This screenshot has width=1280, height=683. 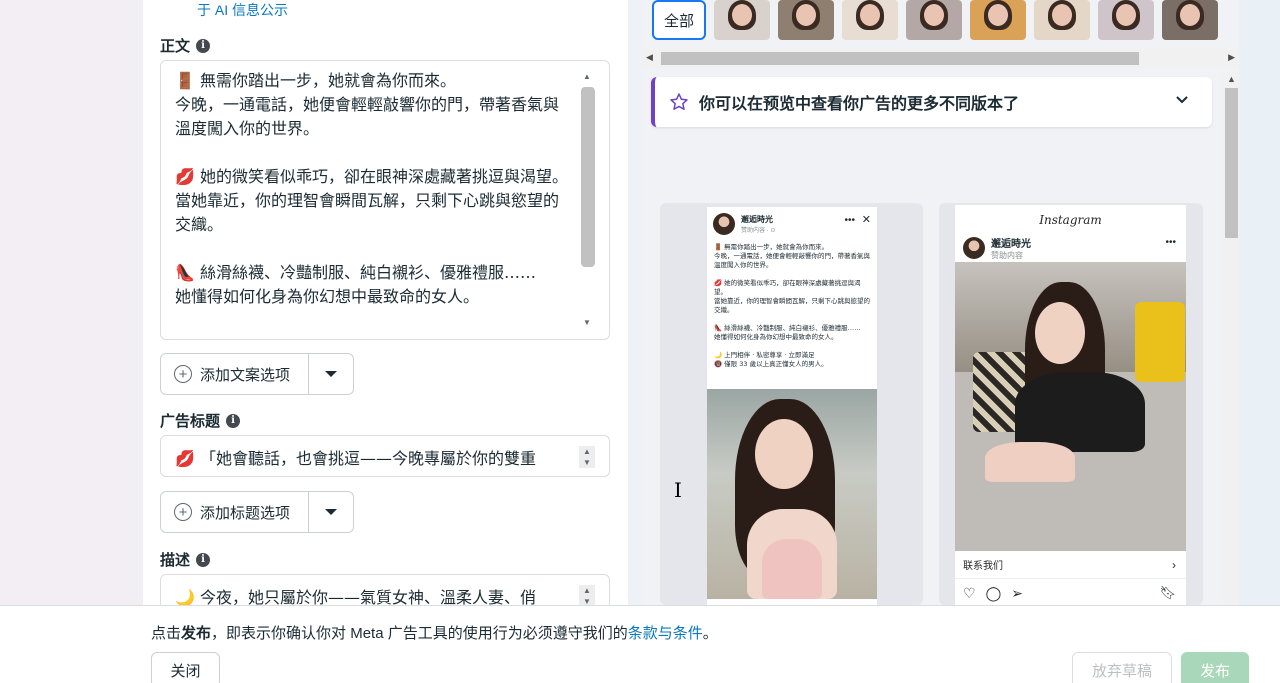 I want to click on terms-prefix: 点击, so click(x=166, y=633).